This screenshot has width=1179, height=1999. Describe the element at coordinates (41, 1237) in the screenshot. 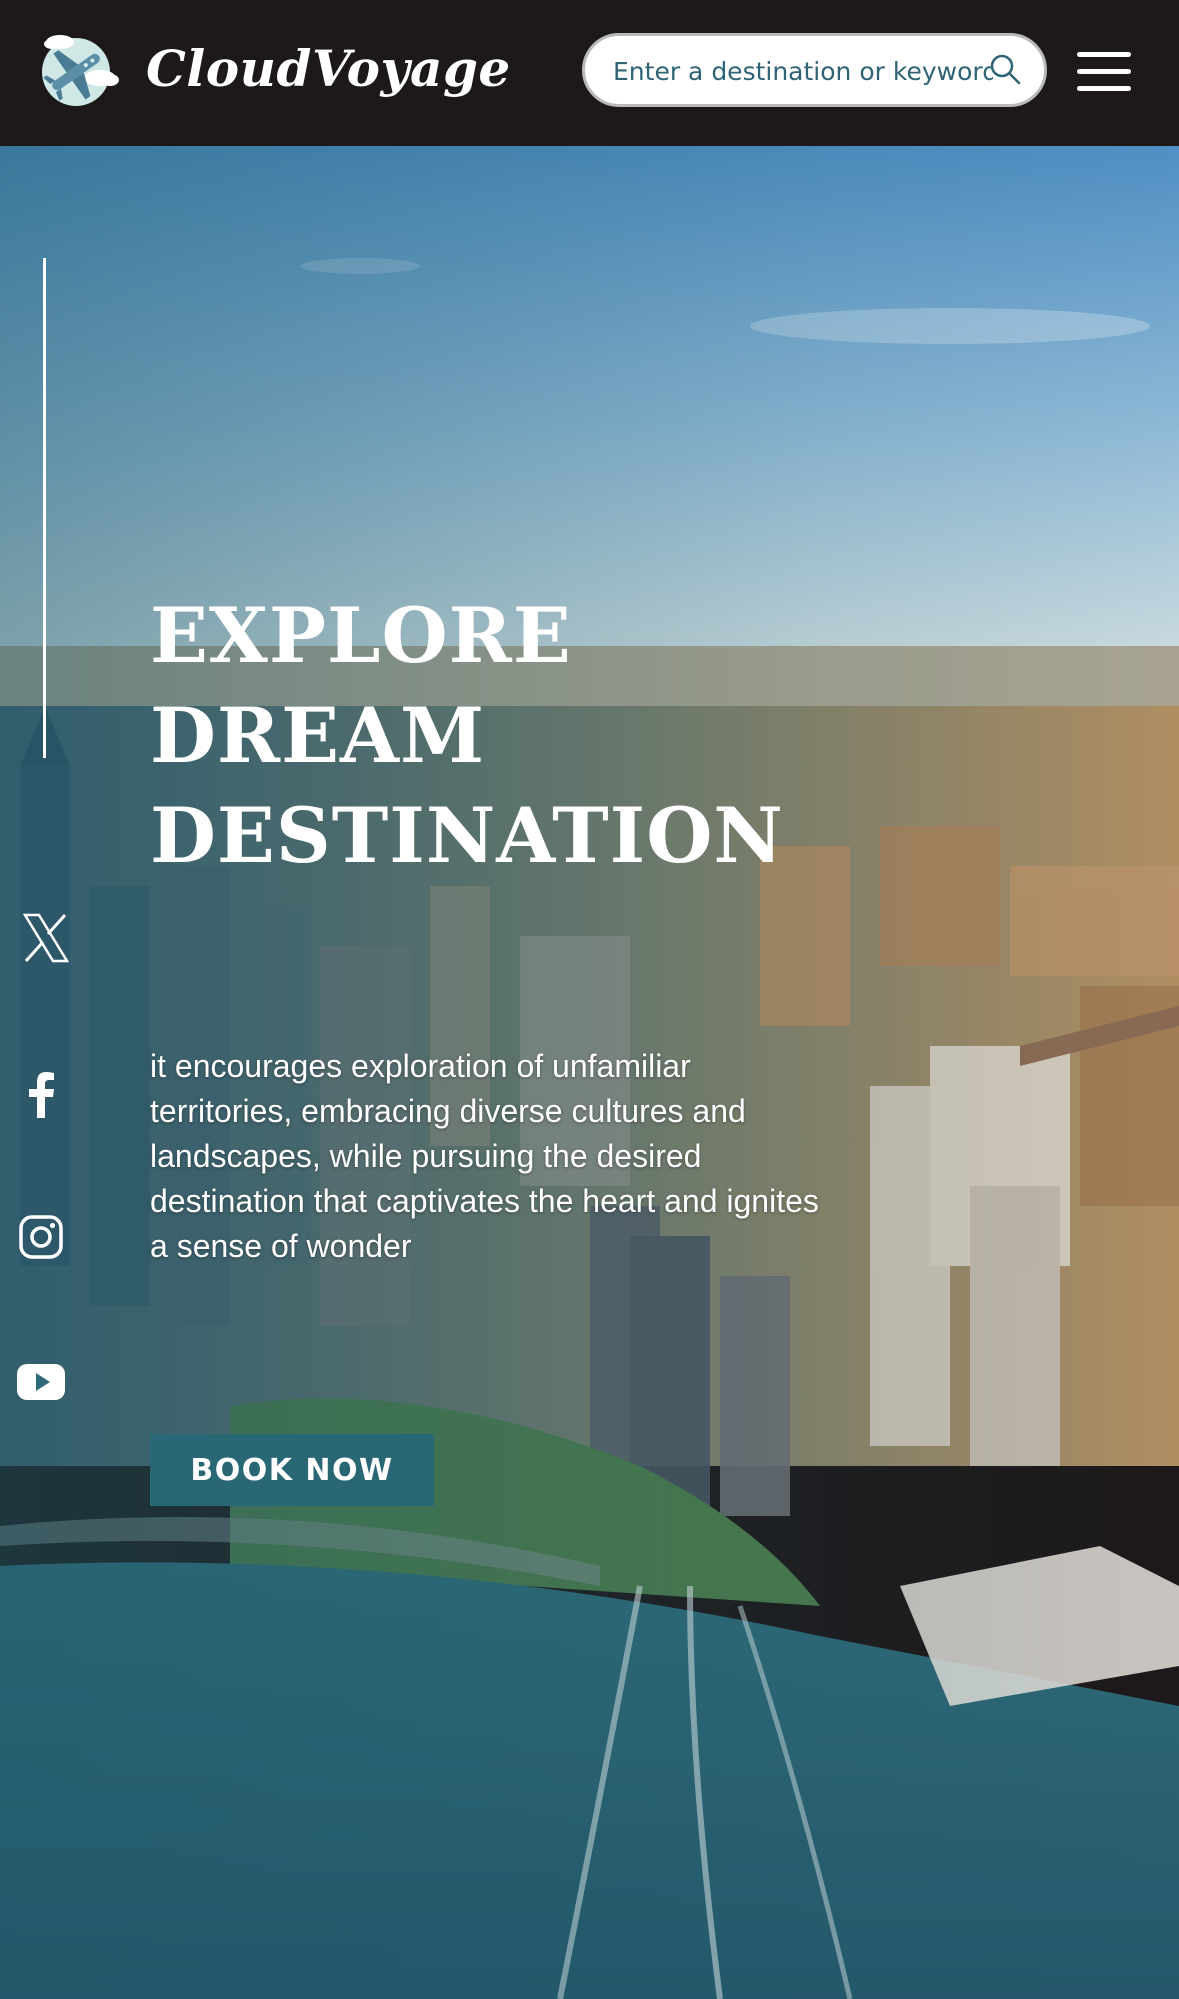

I see `instagram-icon` at that location.